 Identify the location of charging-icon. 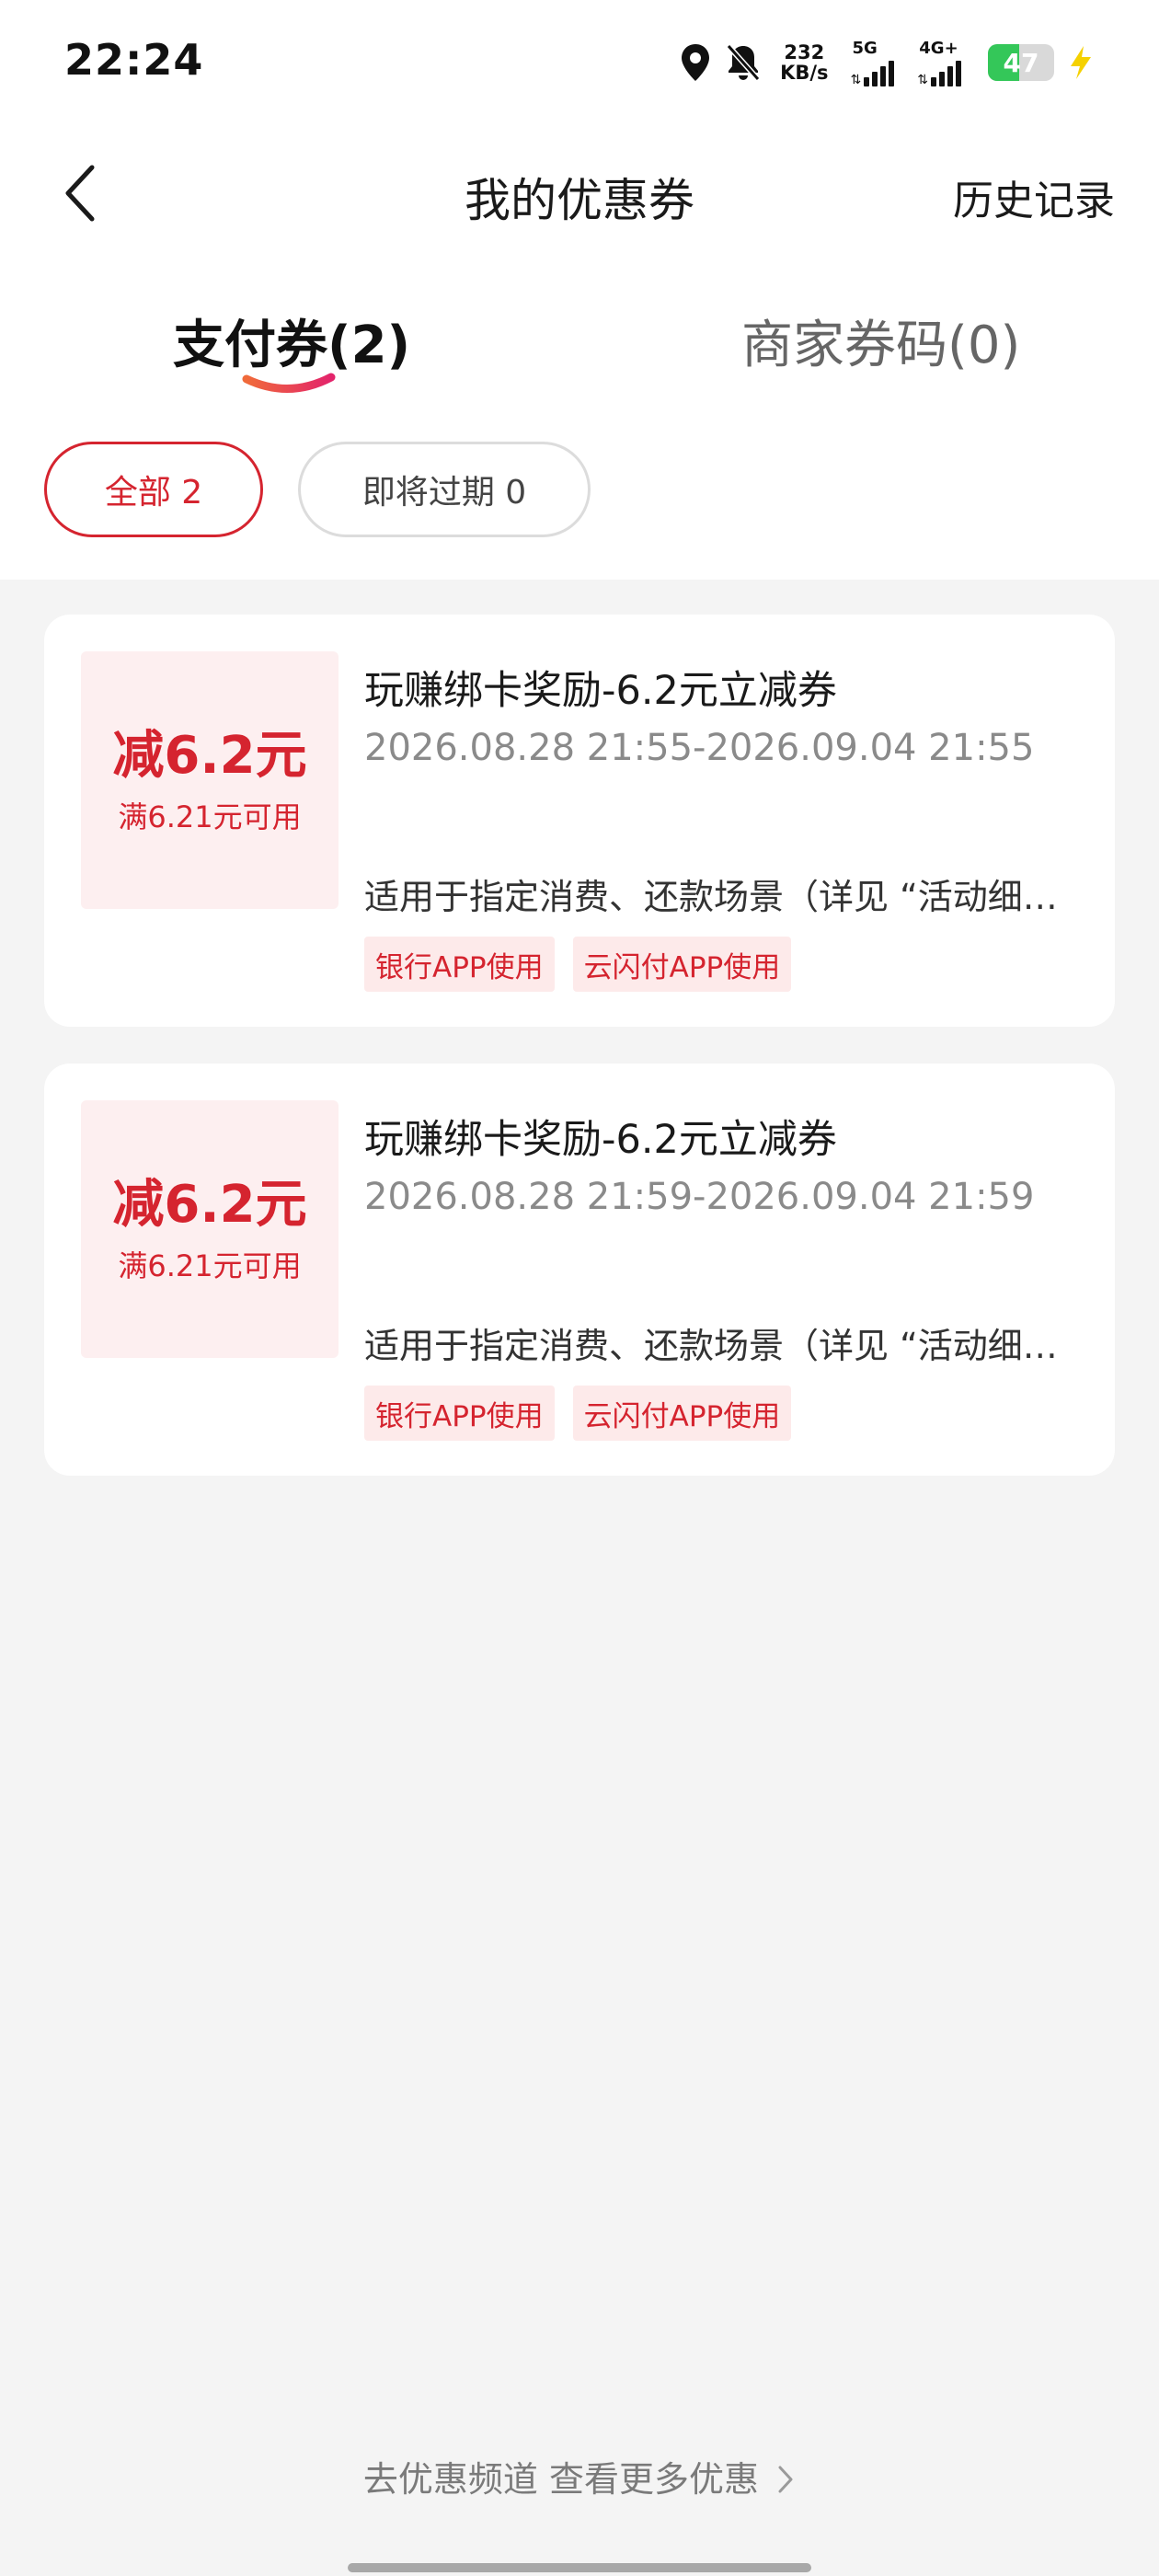
(1081, 62).